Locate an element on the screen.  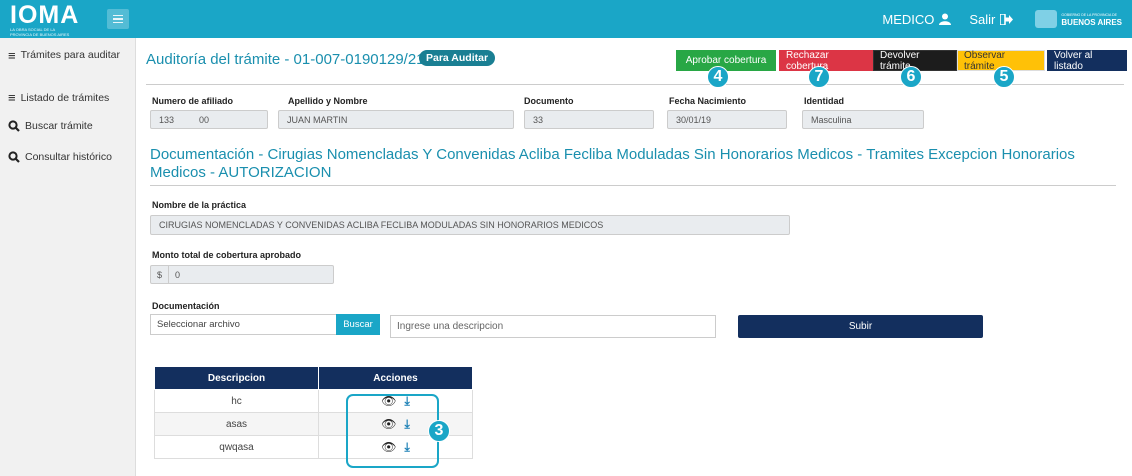
column-header-description: Descripcion is located at coordinates (236, 378).